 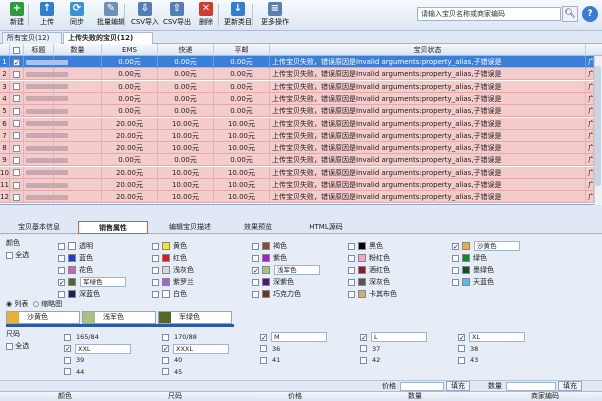 I want to click on color-alias-input: 沙黄色, so click(x=497, y=246).